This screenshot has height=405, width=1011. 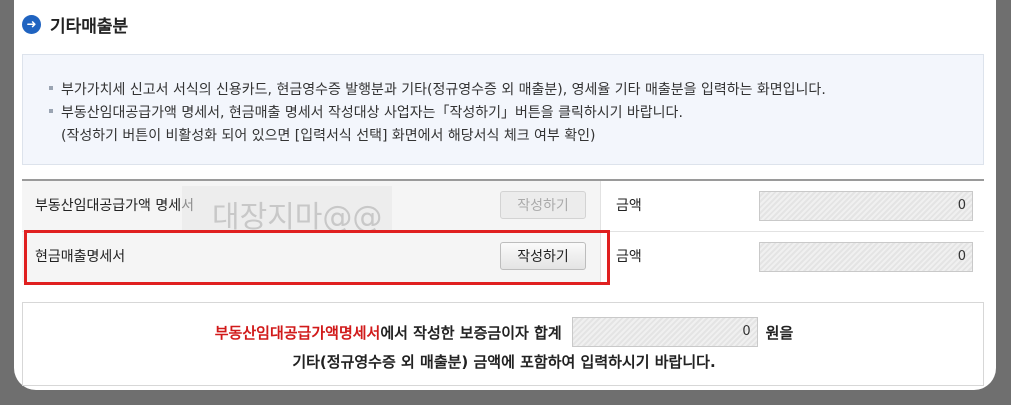 I want to click on section-header: ➜ 기타매출분, so click(x=75, y=24).